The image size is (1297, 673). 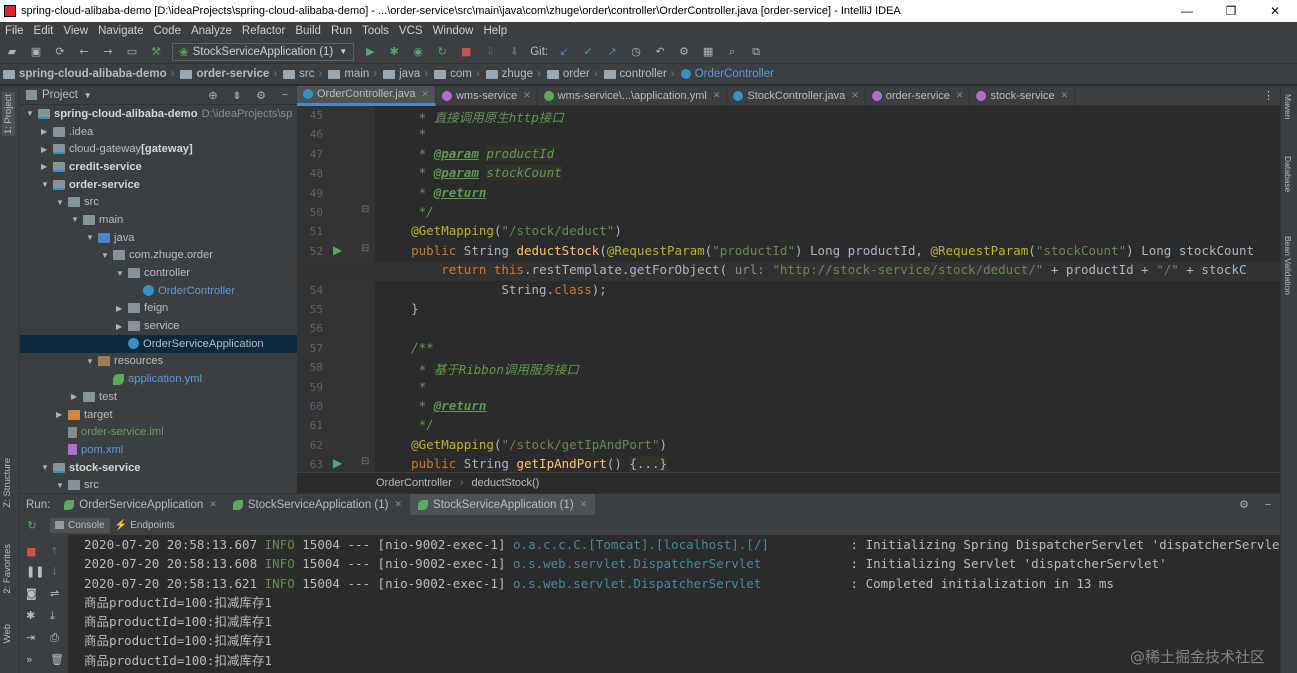 I want to click on menu-item-file: File, so click(x=14, y=31).